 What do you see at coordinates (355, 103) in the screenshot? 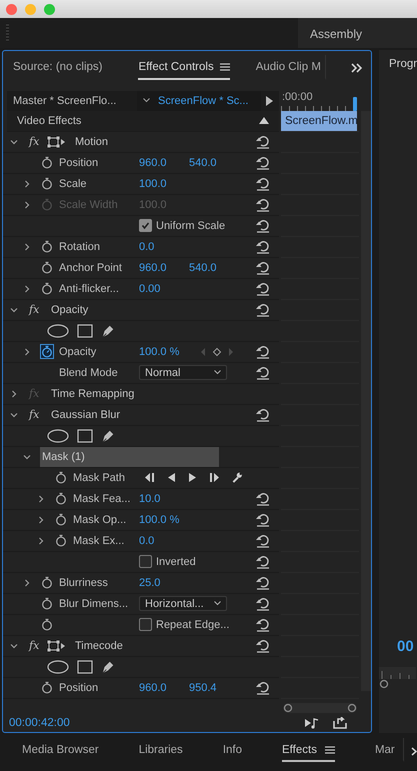
I see `playhead` at bounding box center [355, 103].